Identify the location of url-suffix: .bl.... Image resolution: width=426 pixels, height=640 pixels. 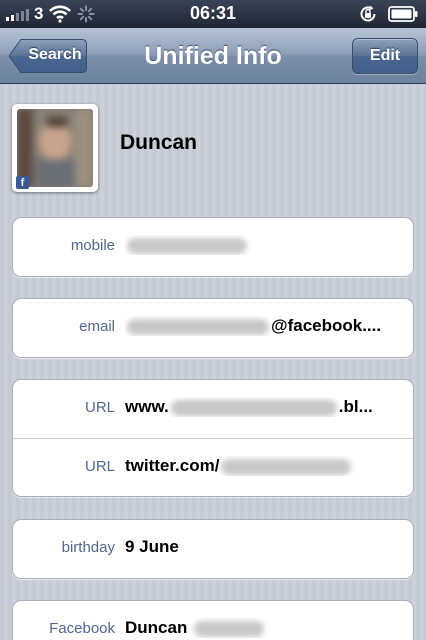
(355, 406).